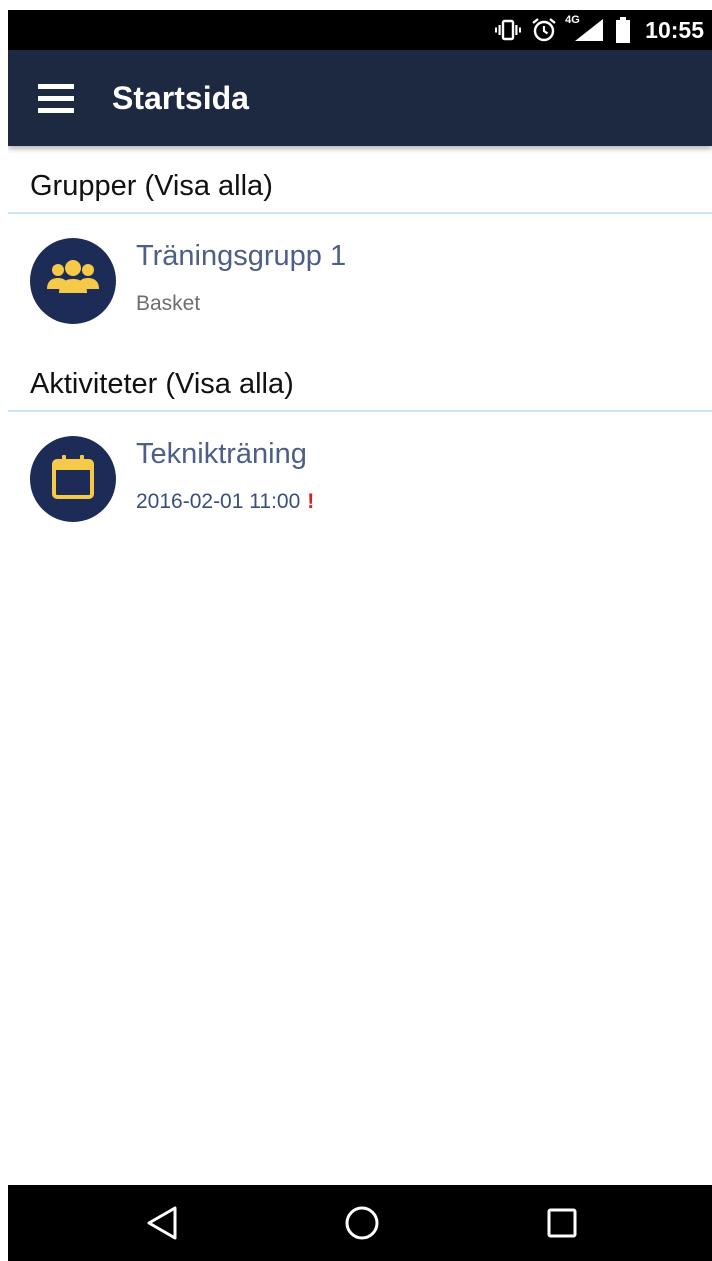 This screenshot has width=712, height=1261. I want to click on group-title: Träningsgrupp 1, so click(241, 256).